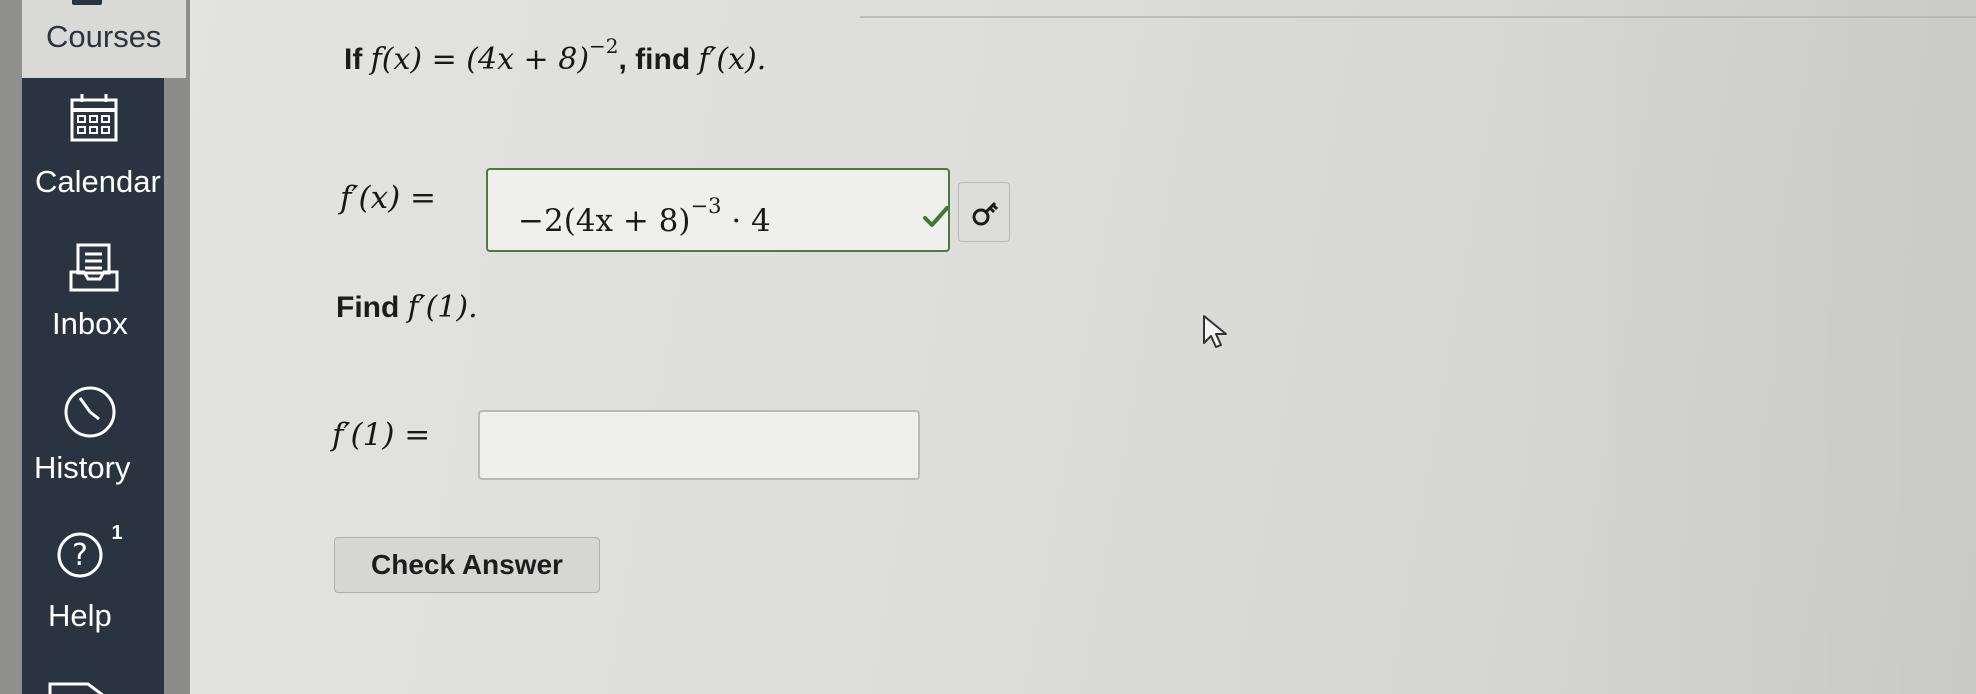  What do you see at coordinates (82, 468) in the screenshot?
I see `sidebar-item-history: History` at bounding box center [82, 468].